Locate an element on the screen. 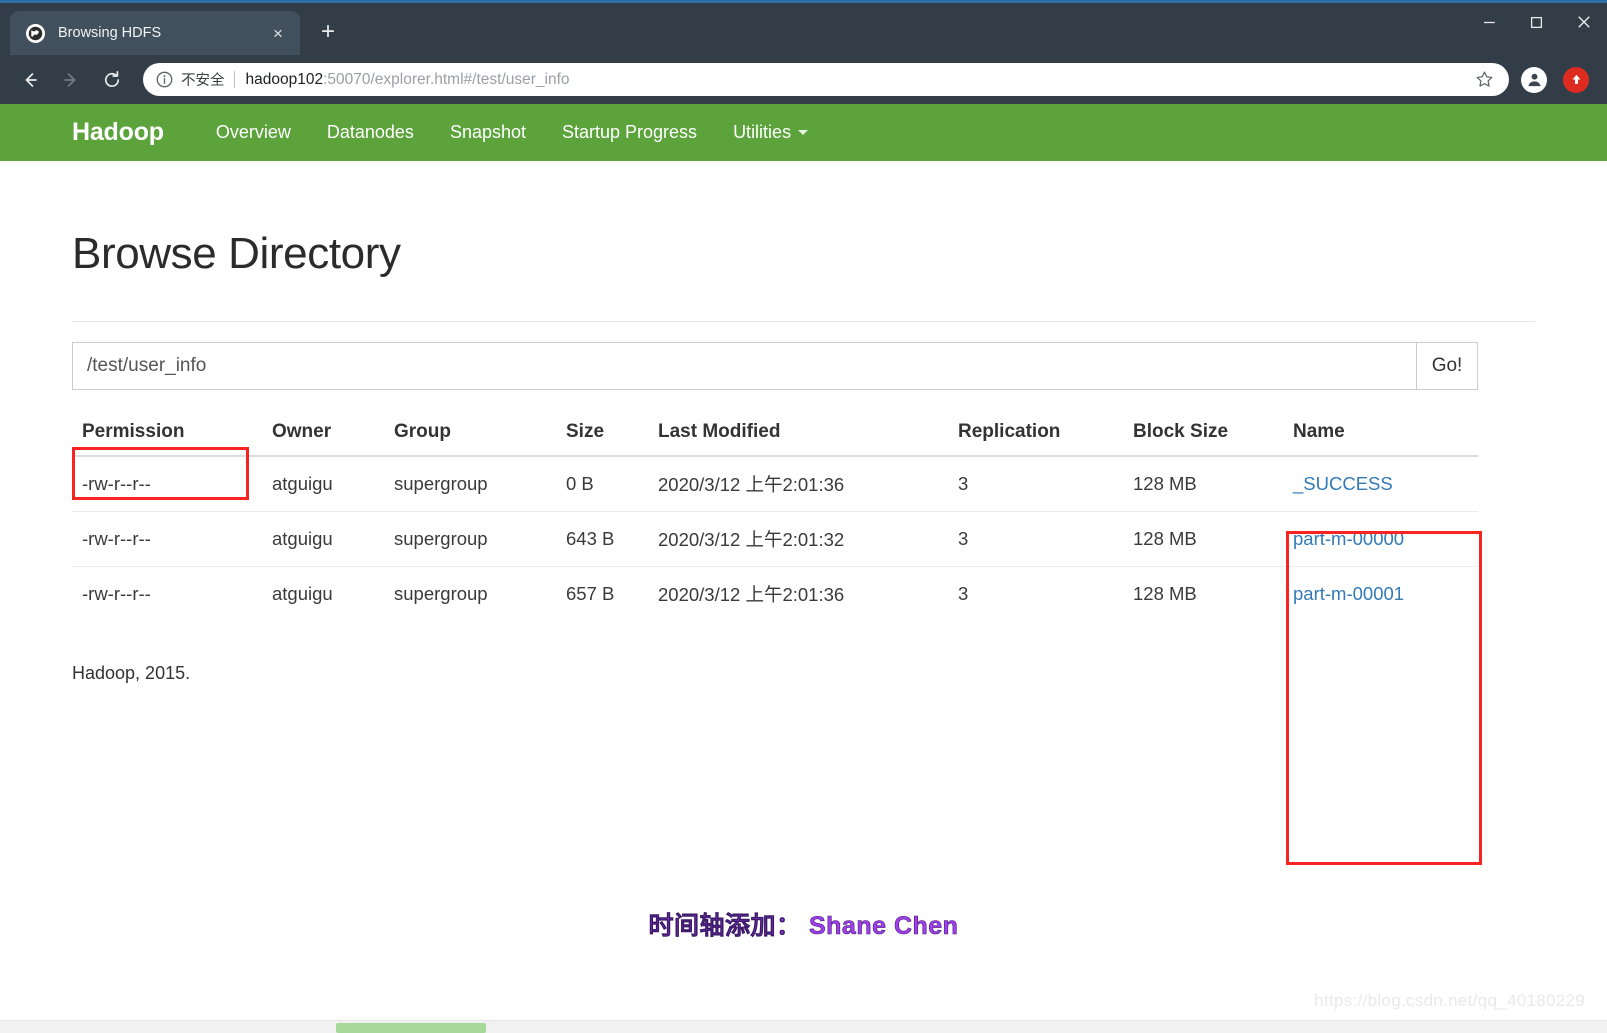 This screenshot has height=1033, width=1607. maximize-window-button is located at coordinates (1536, 22).